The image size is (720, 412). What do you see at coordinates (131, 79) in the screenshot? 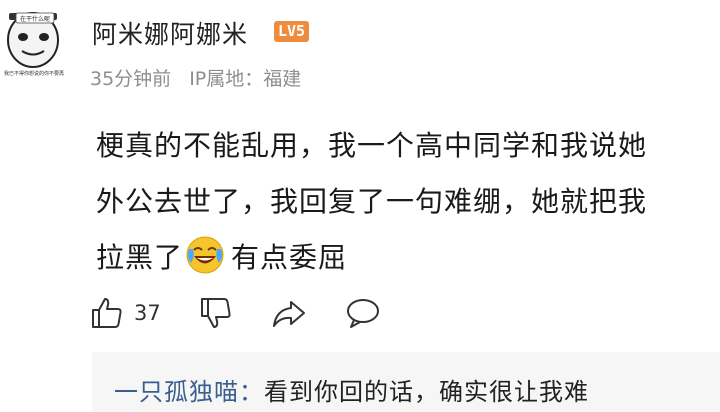
I see `post-time: 35分钟前` at bounding box center [131, 79].